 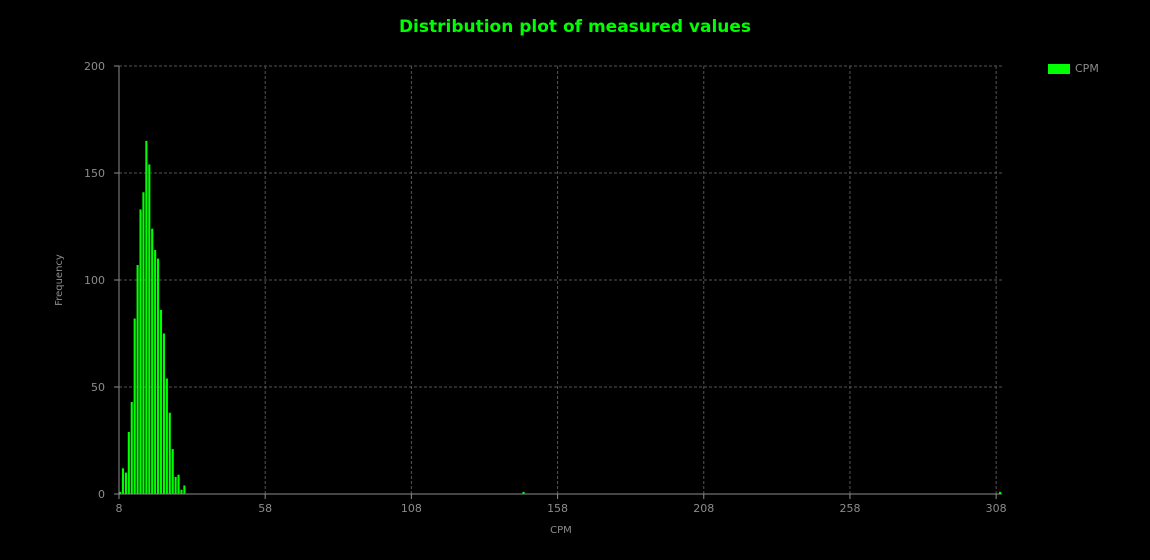 What do you see at coordinates (59, 280) in the screenshot?
I see `y-axis-label: Frequency` at bounding box center [59, 280].